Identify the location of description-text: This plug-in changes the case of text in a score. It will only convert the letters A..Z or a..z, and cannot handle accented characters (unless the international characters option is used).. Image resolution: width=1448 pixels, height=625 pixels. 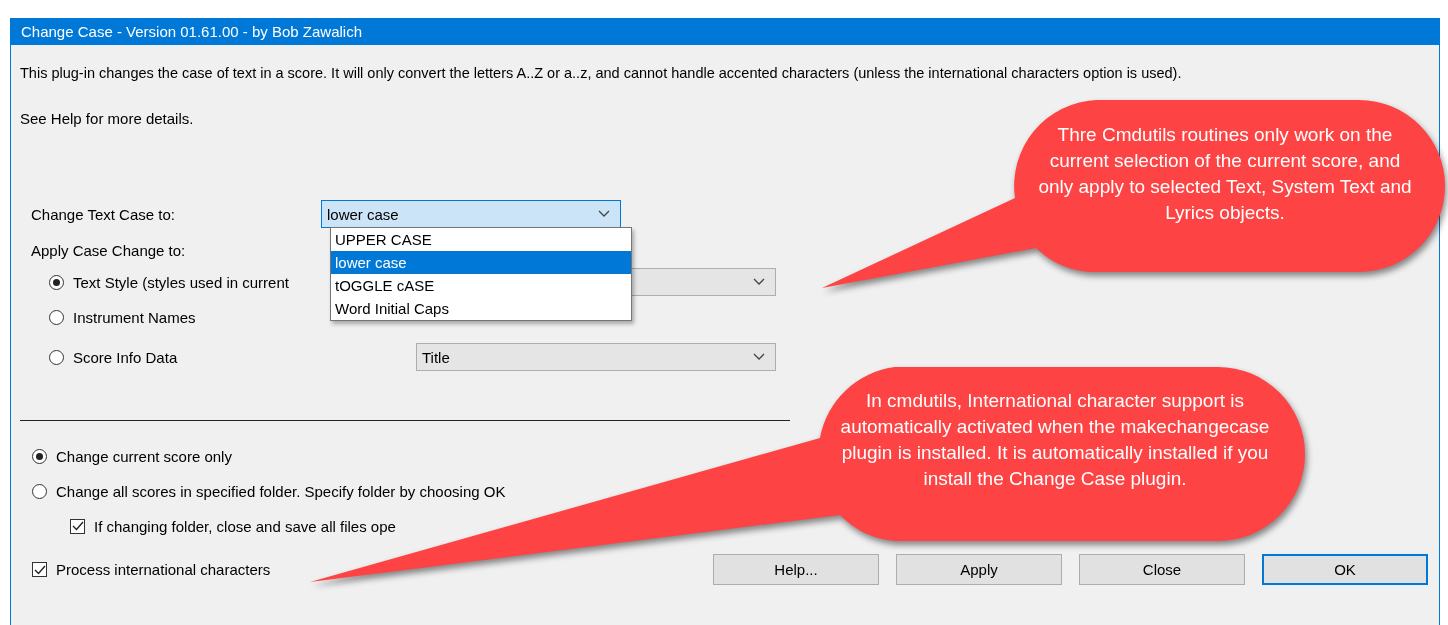
(601, 73).